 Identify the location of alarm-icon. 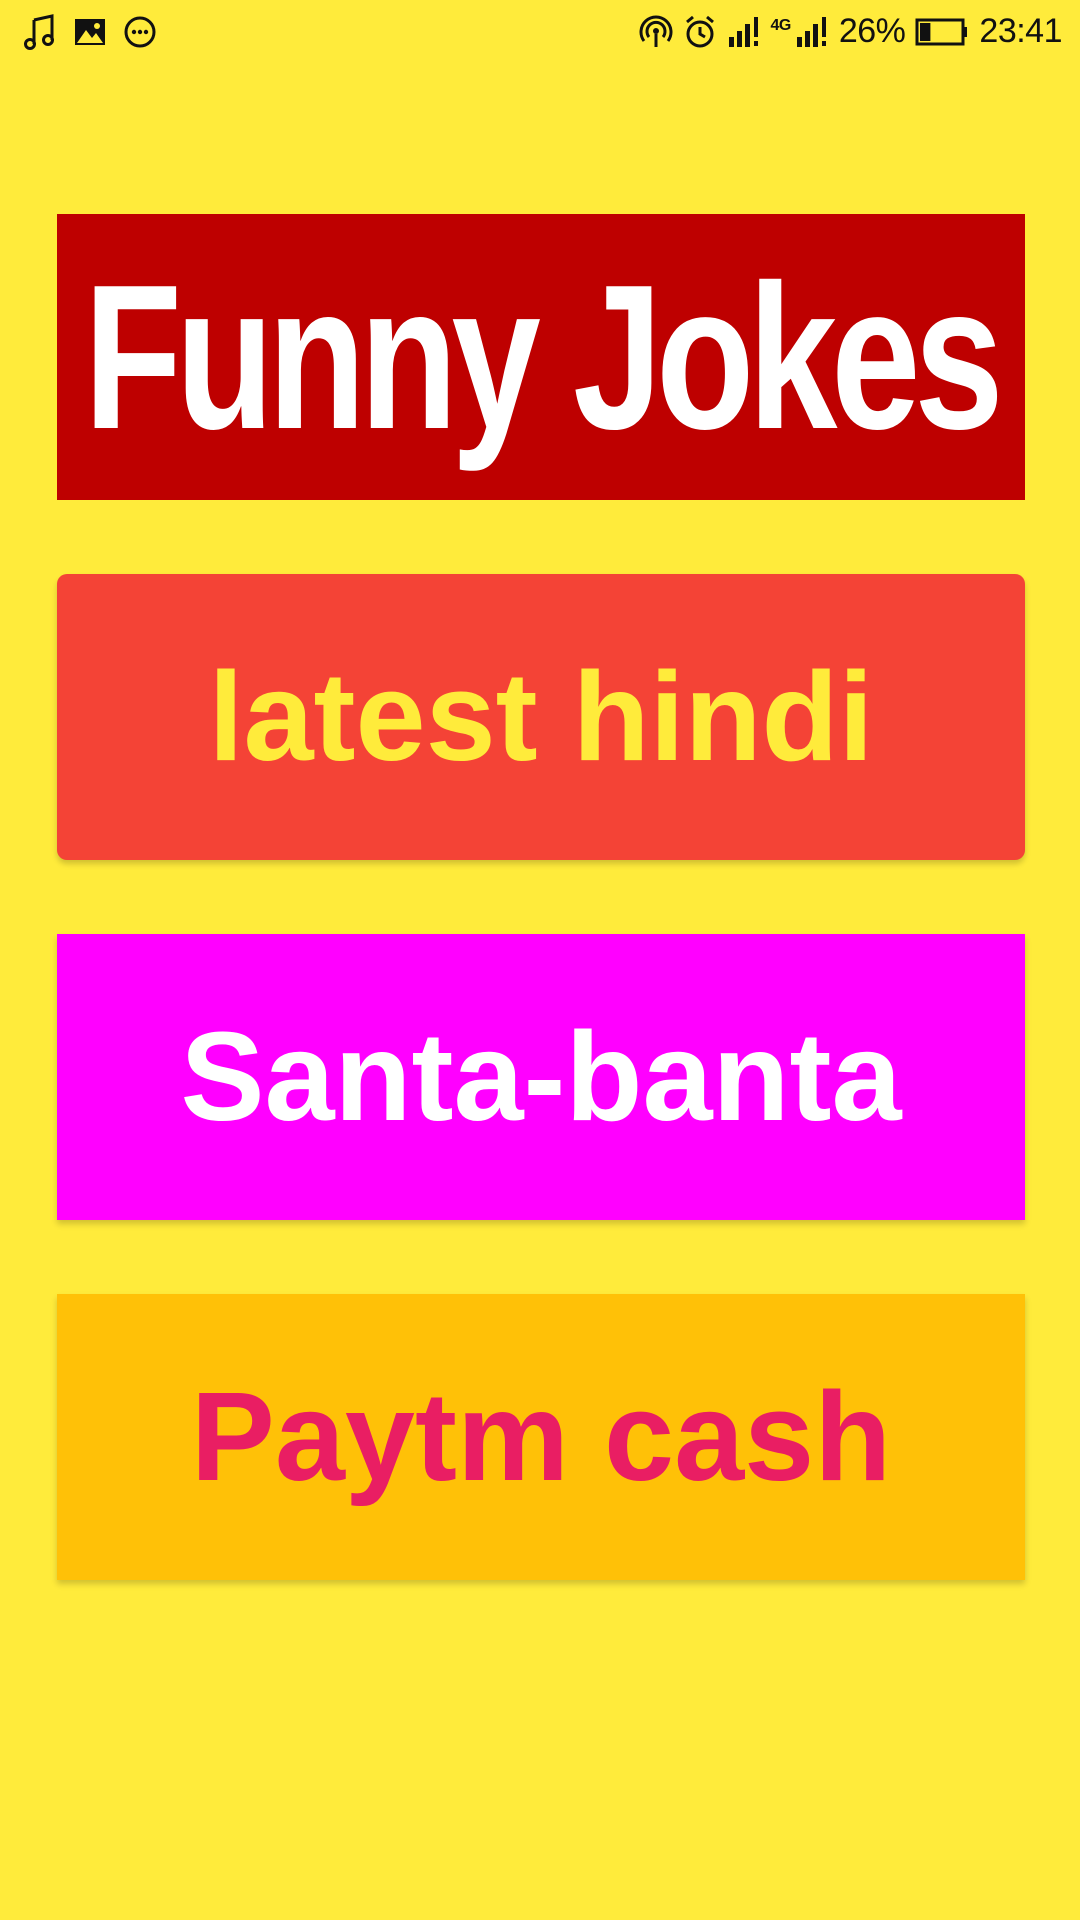
(700, 32).